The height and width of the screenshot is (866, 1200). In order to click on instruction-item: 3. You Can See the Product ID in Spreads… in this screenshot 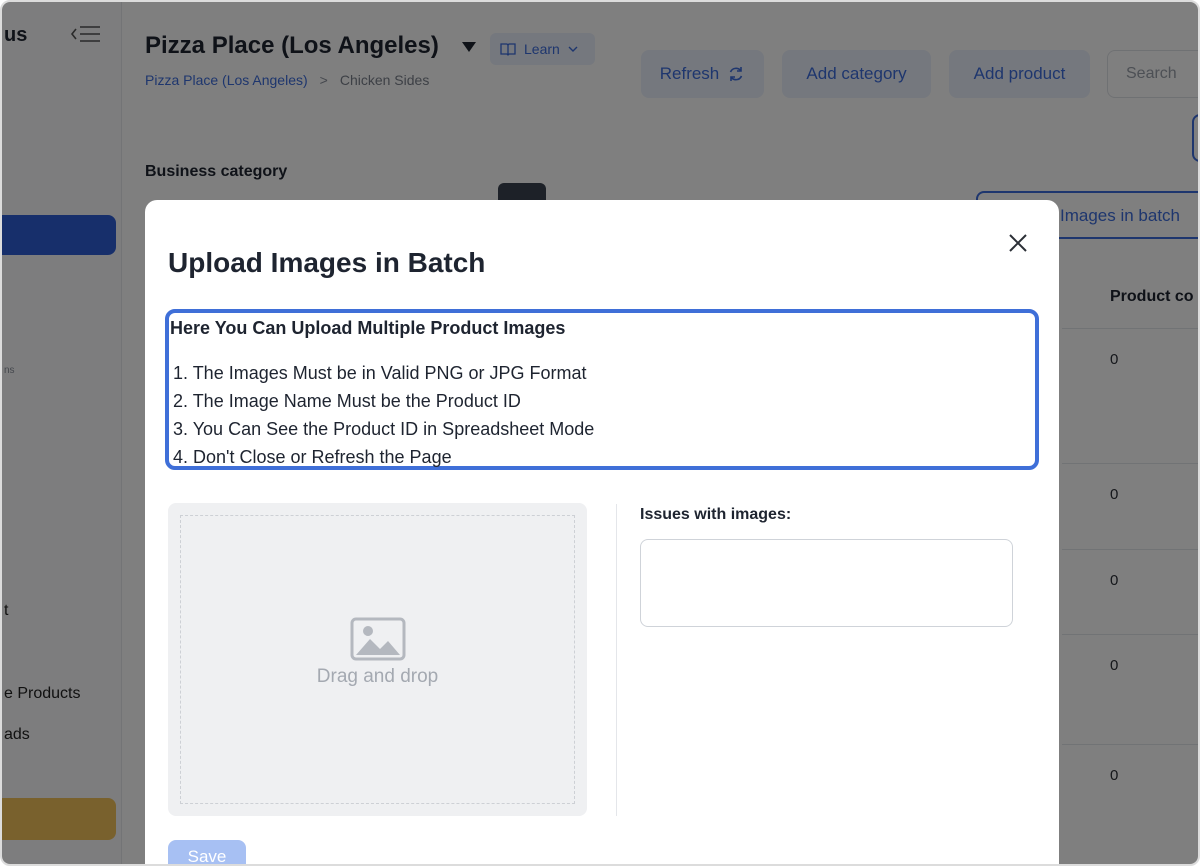, I will do `click(384, 429)`.